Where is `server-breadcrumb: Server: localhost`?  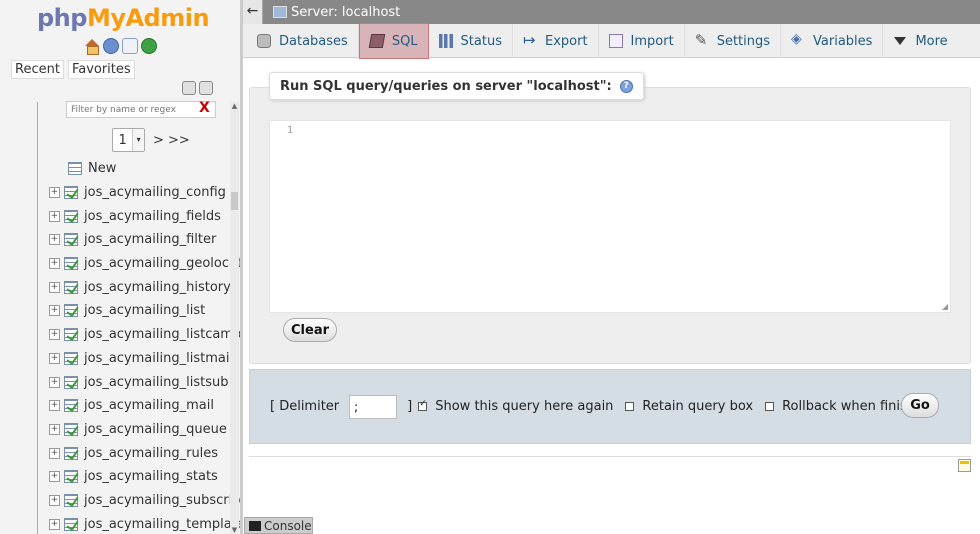
server-breadcrumb: Server: localhost is located at coordinates (345, 12).